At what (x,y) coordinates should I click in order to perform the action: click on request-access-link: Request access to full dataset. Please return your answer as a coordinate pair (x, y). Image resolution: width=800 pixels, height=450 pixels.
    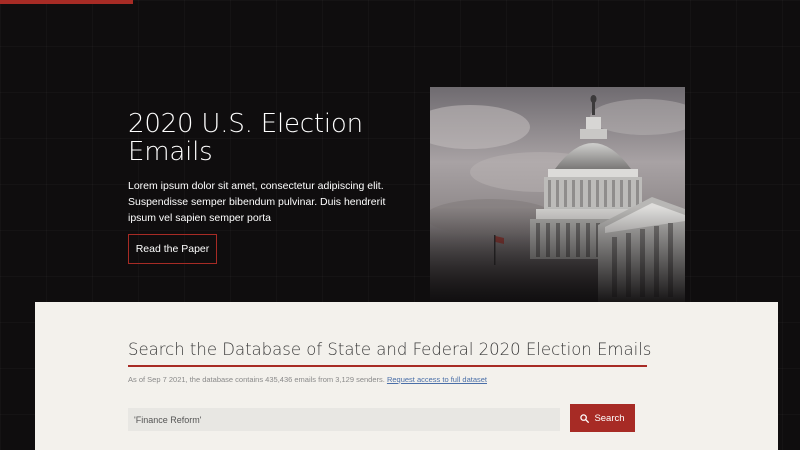
    Looking at the image, I should click on (437, 379).